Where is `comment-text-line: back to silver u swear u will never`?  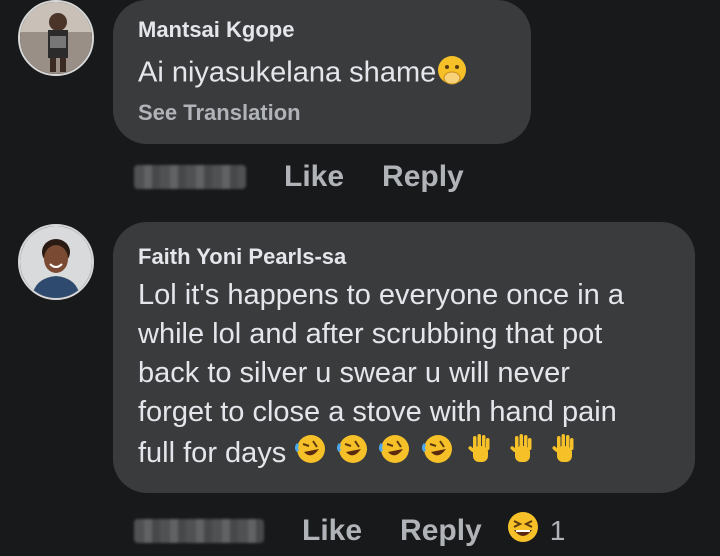 comment-text-line: back to silver u swear u will never is located at coordinates (354, 373).